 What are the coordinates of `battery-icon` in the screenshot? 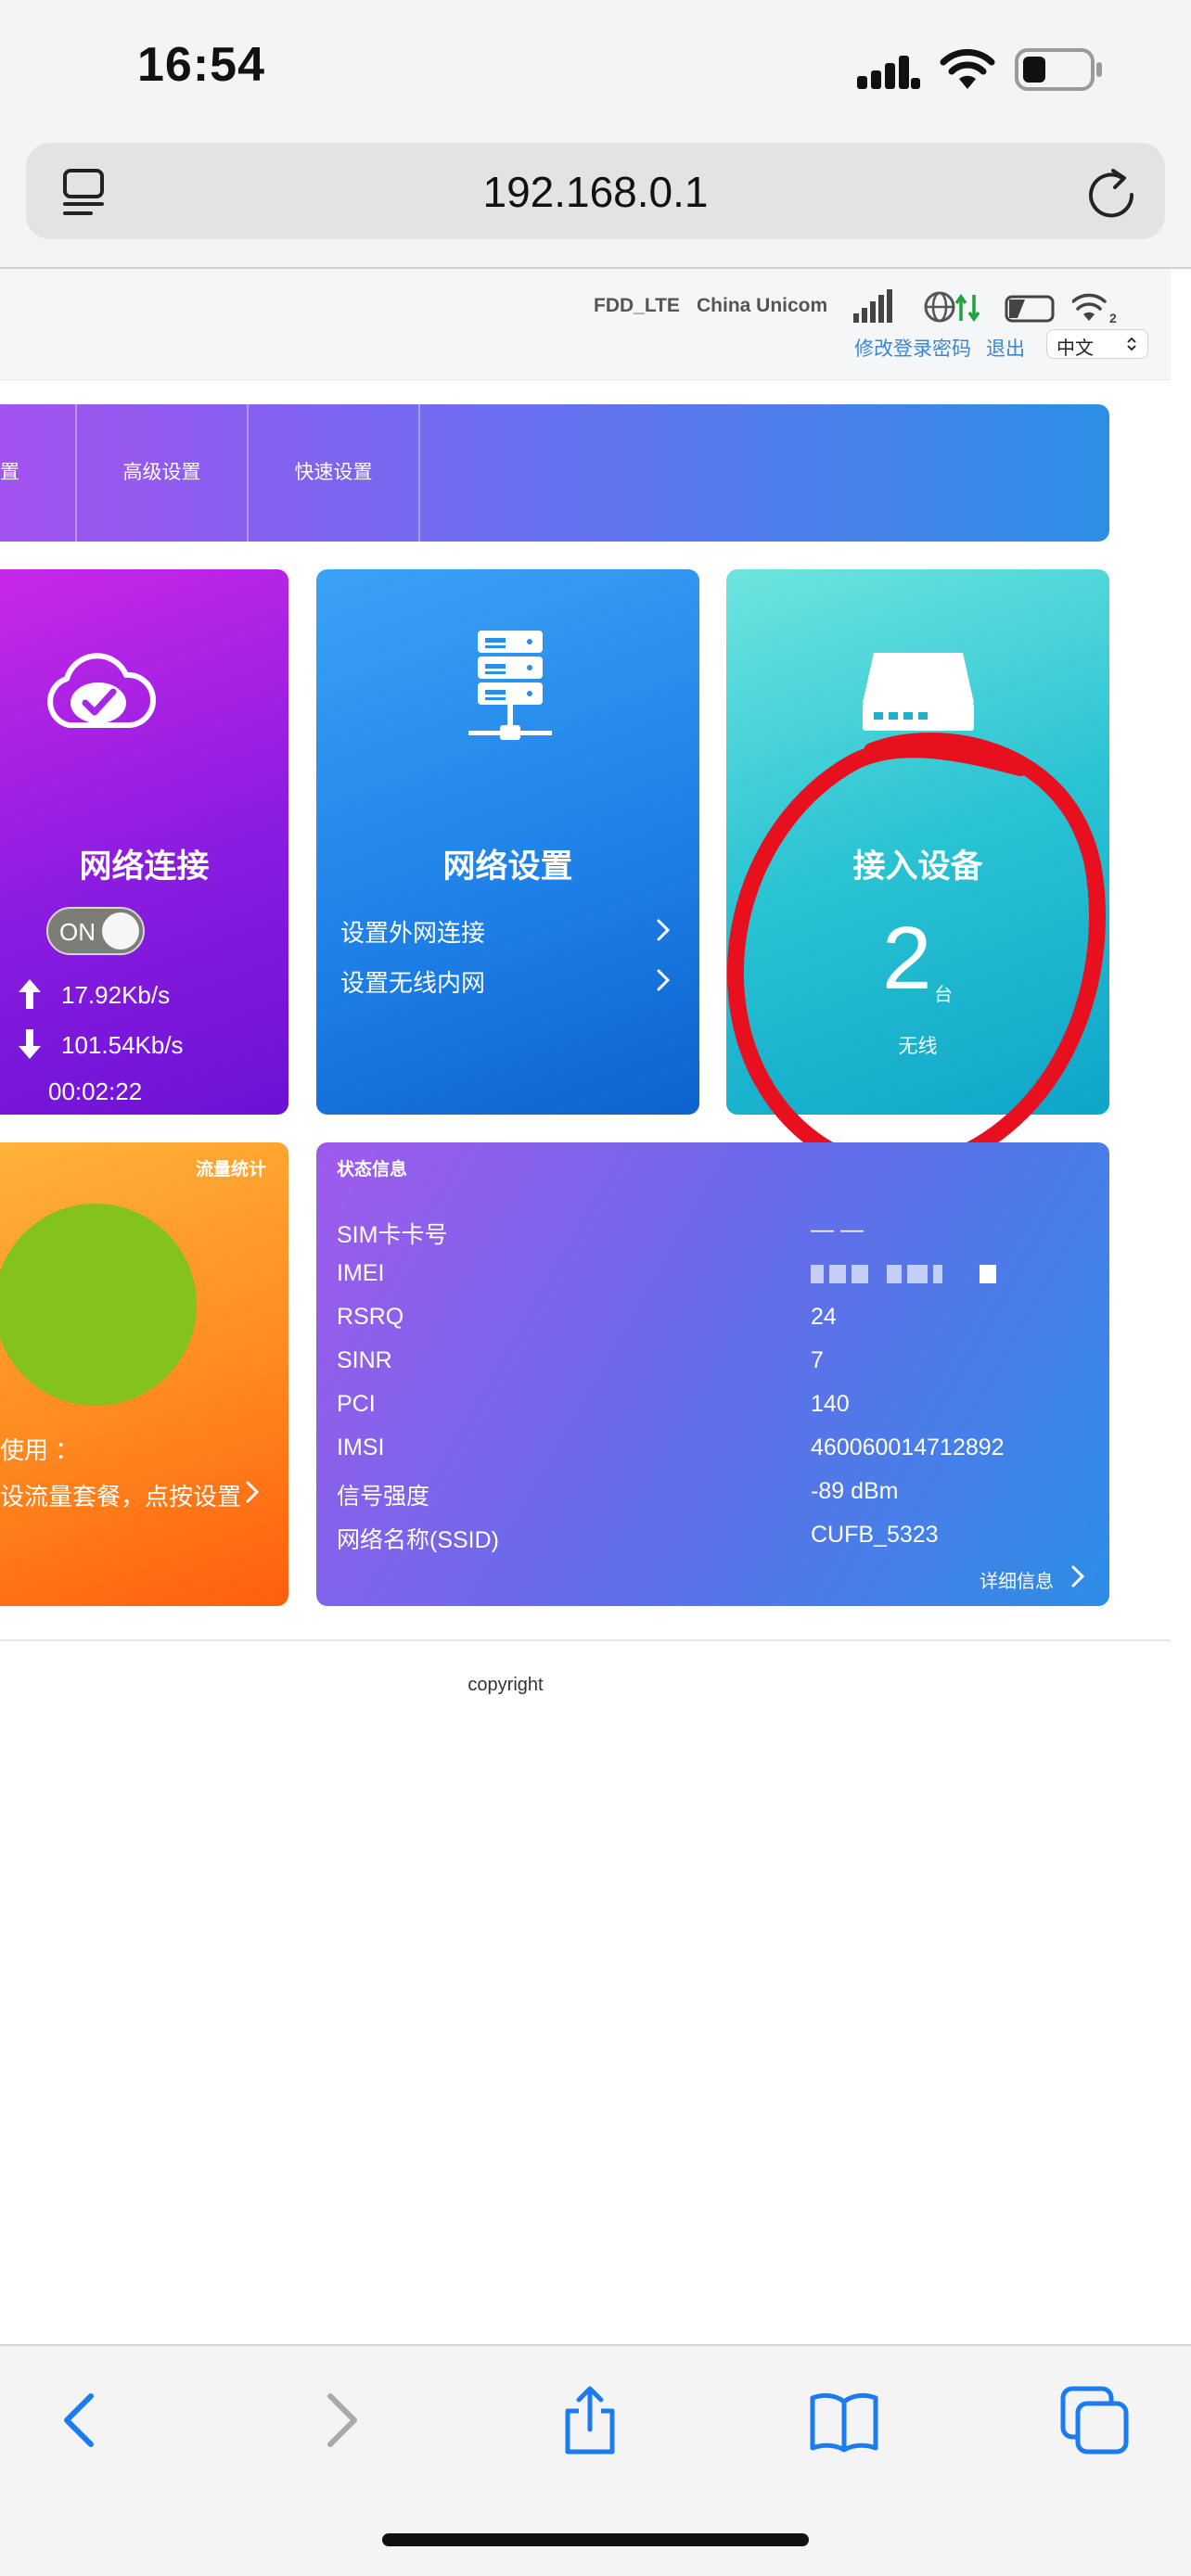 It's located at (1058, 69).